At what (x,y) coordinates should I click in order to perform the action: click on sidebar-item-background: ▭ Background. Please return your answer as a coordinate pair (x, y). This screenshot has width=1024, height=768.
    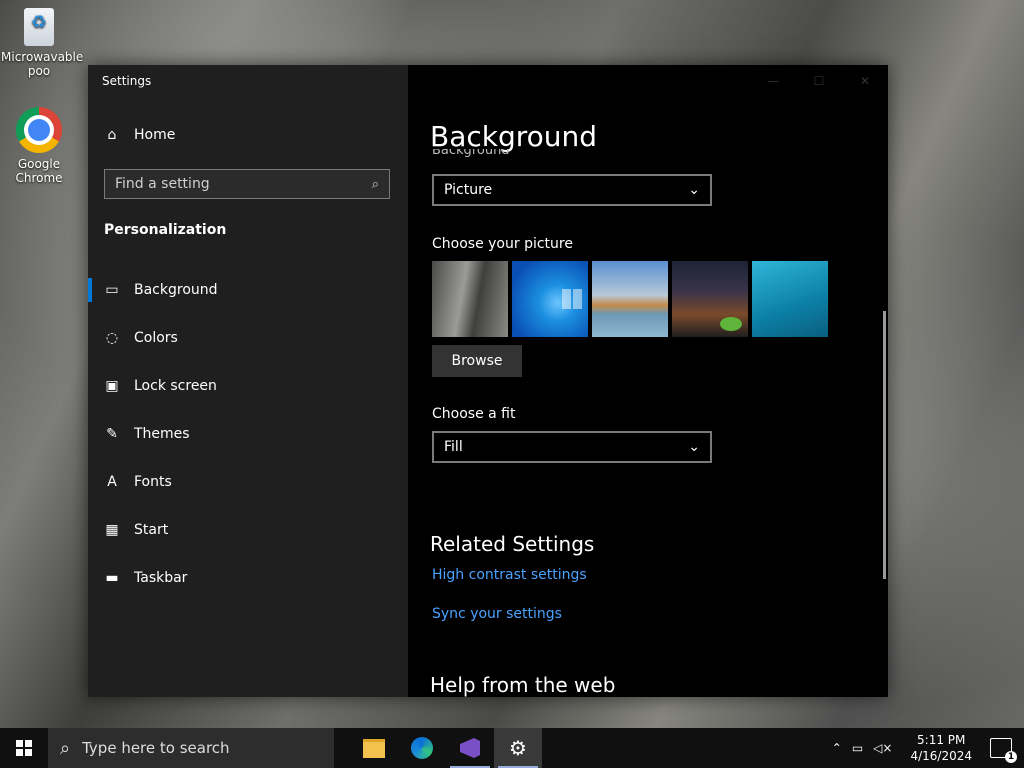
    Looking at the image, I should click on (248, 290).